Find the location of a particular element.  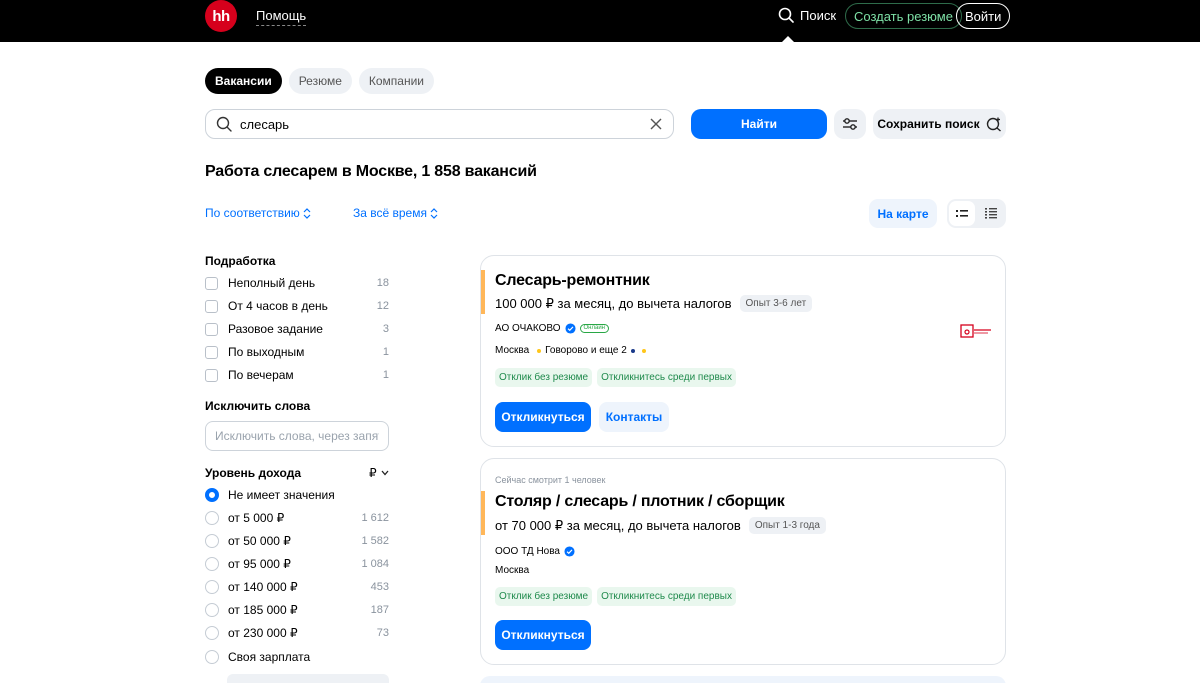

chevron-updown-icon is located at coordinates (307, 213).